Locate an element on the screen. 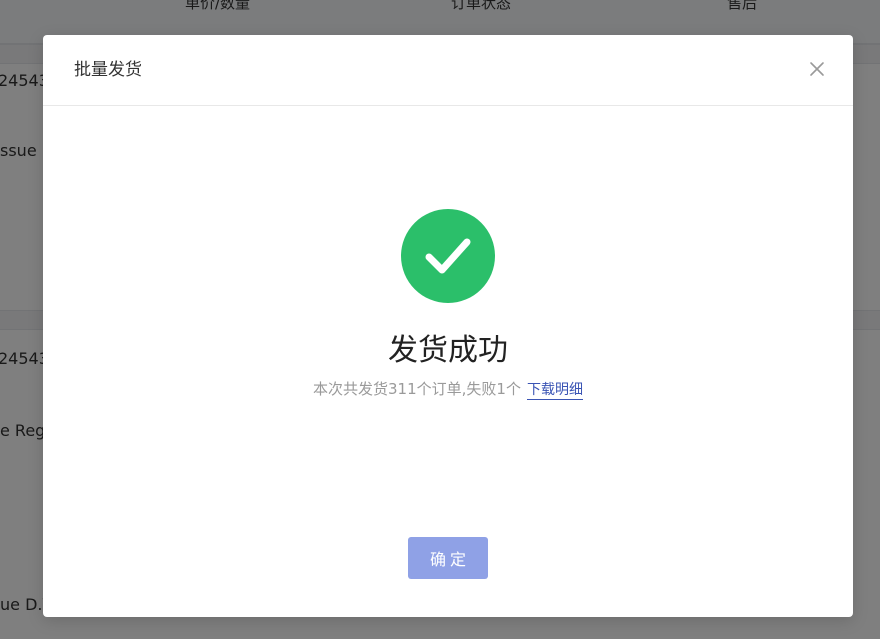  check-circle-icon is located at coordinates (448, 256).